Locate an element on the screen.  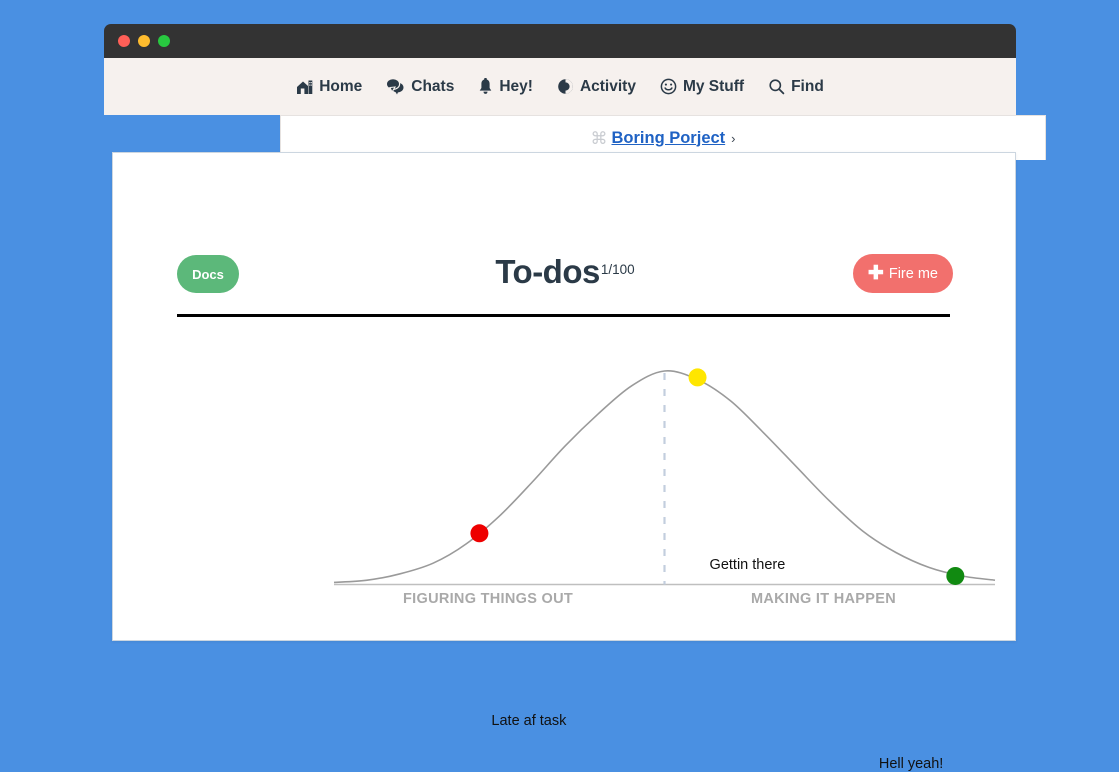
chat-bubbles-icon is located at coordinates (395, 86).